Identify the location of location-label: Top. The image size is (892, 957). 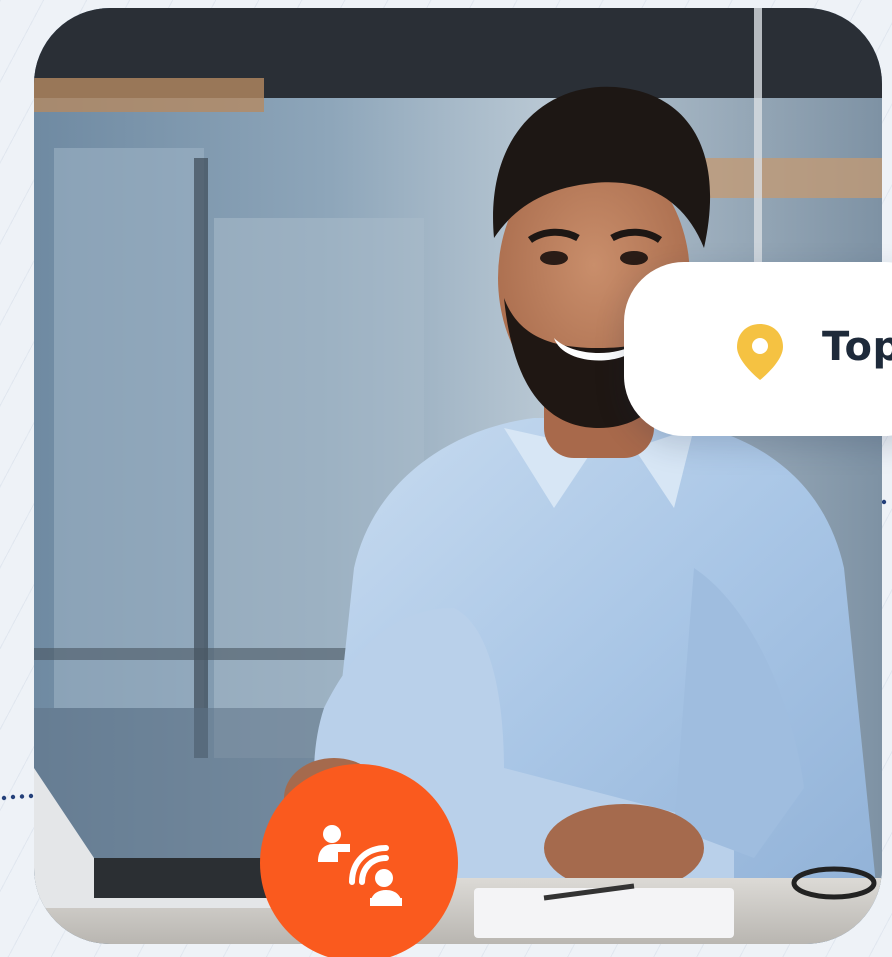
(857, 347).